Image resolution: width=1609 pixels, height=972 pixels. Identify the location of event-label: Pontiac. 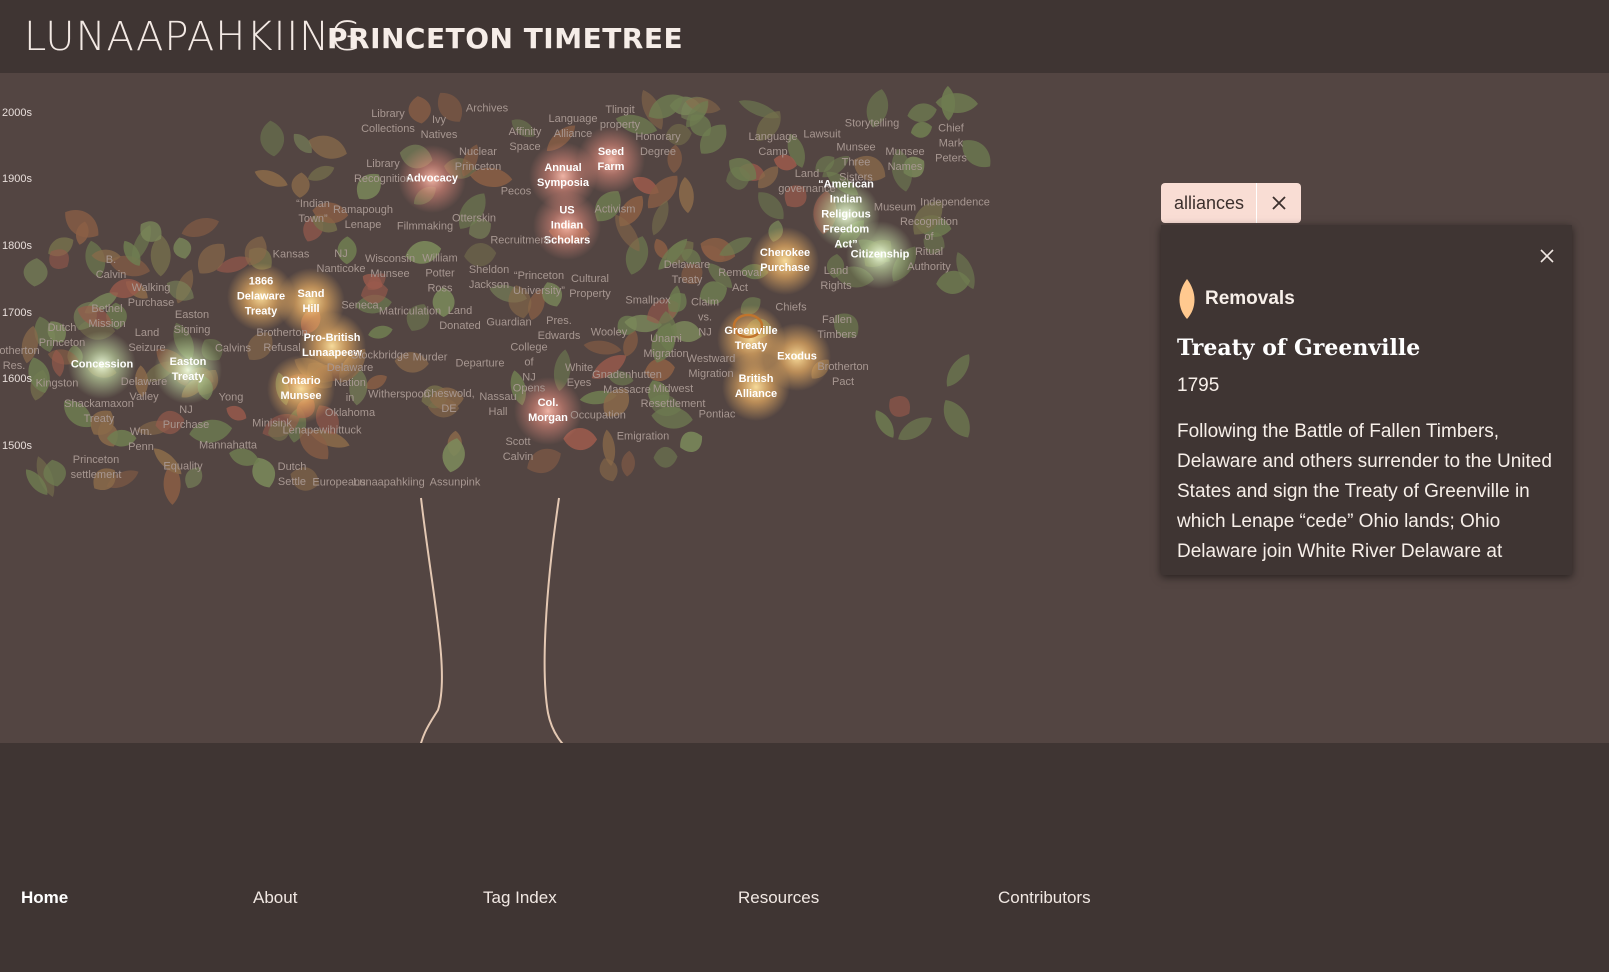
(717, 415).